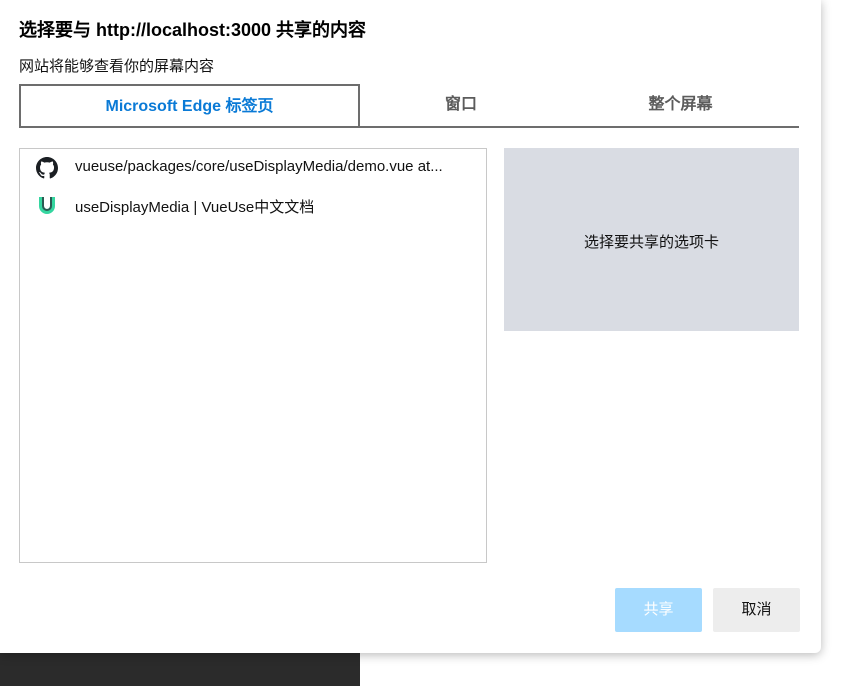 The height and width of the screenshot is (686, 858). I want to click on tab-window: 窗口, so click(461, 105).